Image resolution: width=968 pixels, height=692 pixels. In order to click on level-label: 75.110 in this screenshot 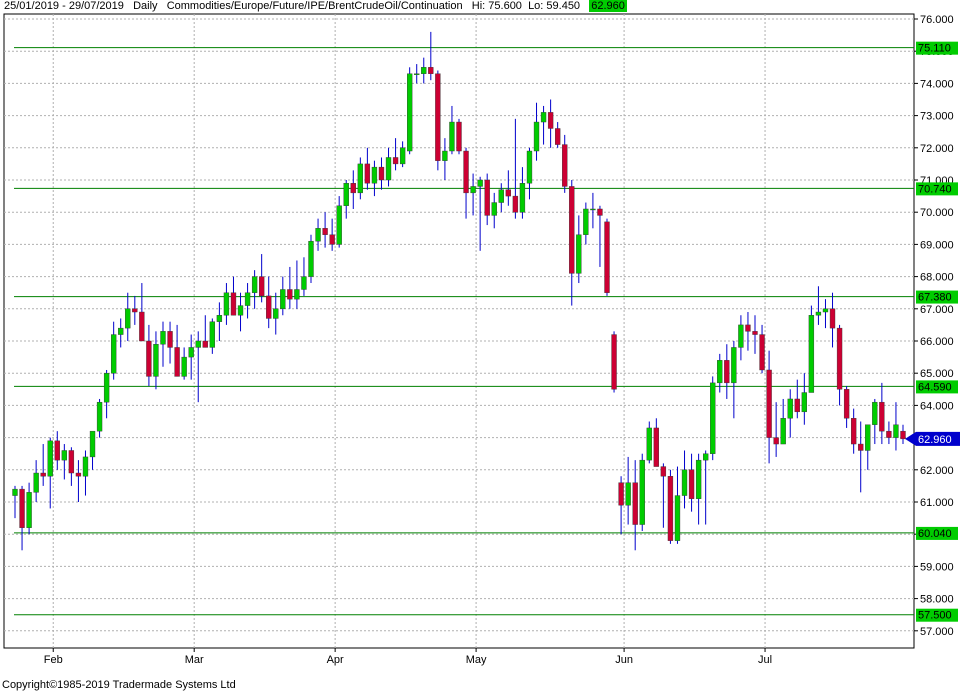, I will do `click(934, 49)`.